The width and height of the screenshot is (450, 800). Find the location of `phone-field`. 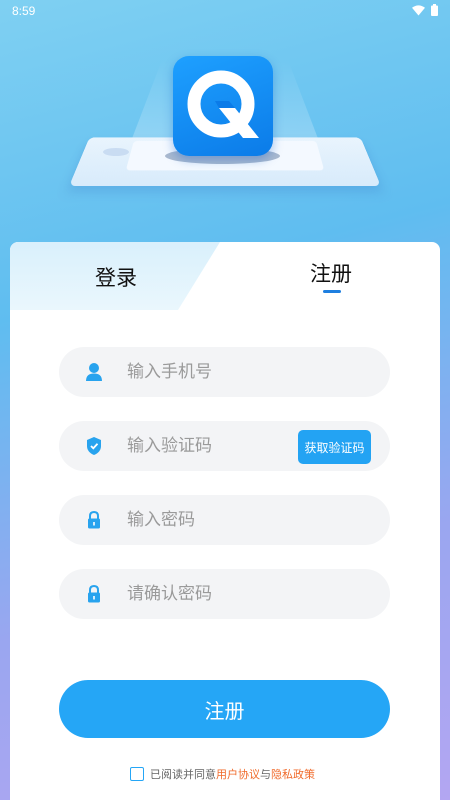

phone-field is located at coordinates (224, 372).